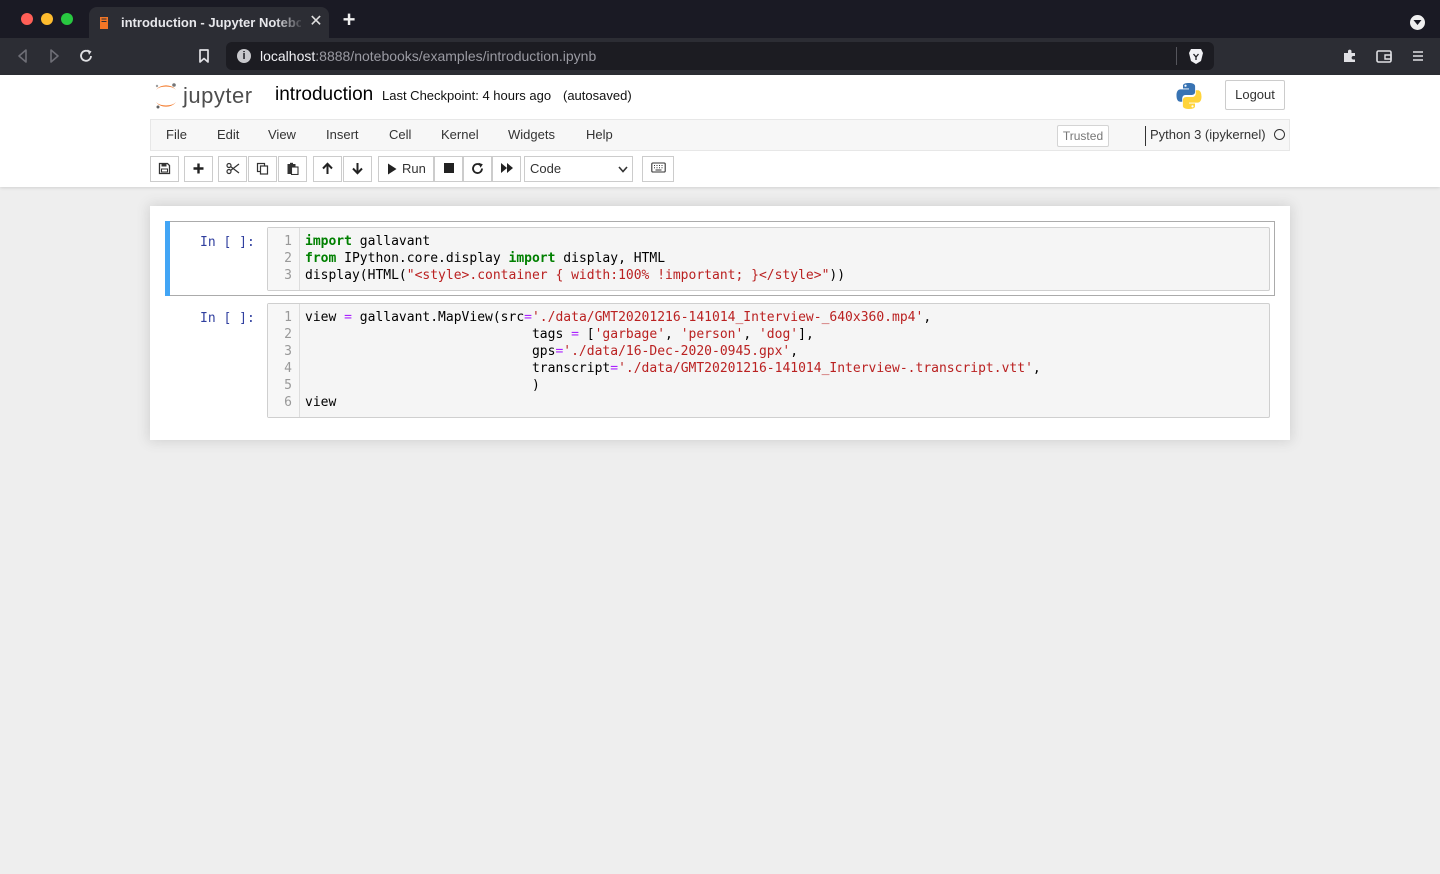 Image resolution: width=1440 pixels, height=874 pixels. What do you see at coordinates (551, 351) in the screenshot?
I see `code-text: gps='./data/16-Dec-2020-0945.gpx',` at bounding box center [551, 351].